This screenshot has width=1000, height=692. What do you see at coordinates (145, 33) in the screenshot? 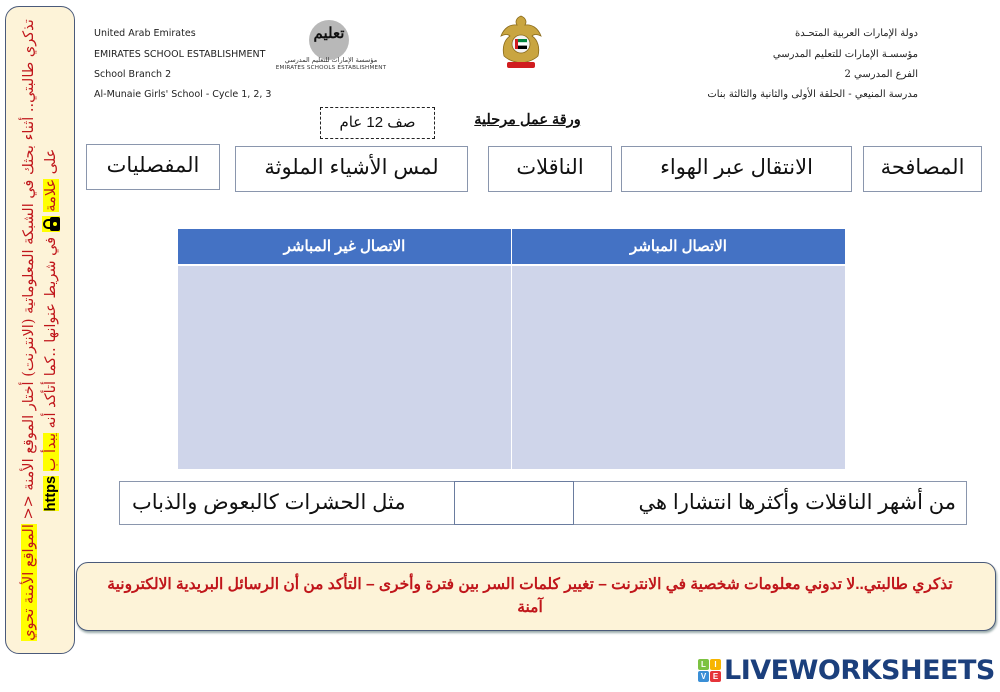
I see `header-en-country: United Arab Emirates` at bounding box center [145, 33].